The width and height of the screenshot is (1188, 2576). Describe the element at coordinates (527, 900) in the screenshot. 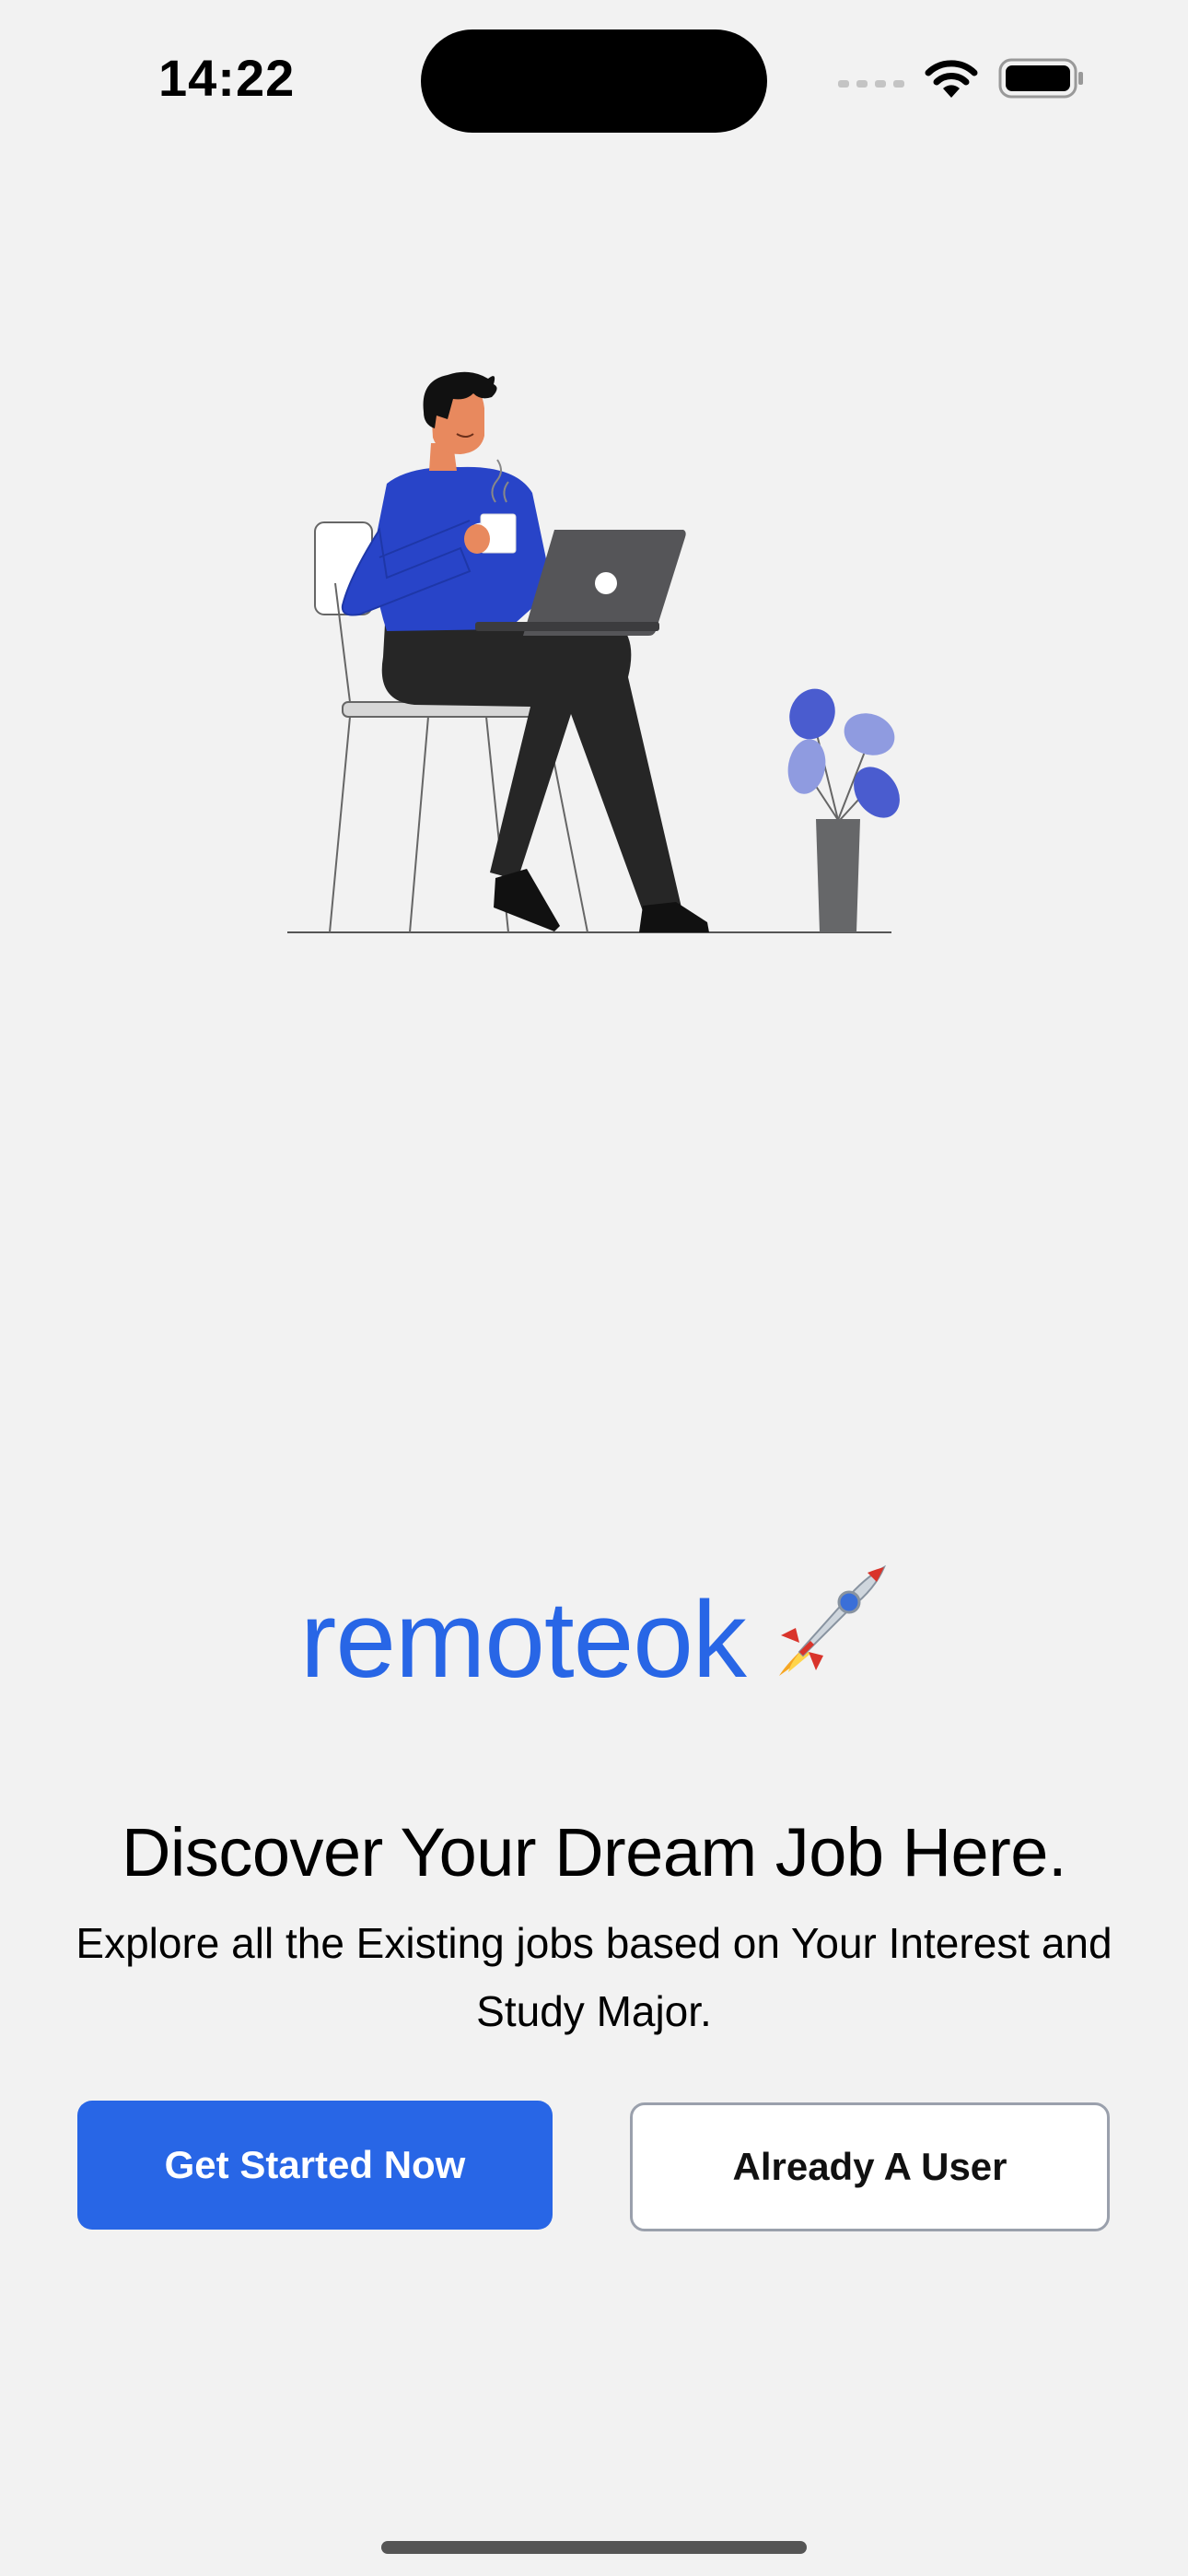

I see `person-shoe-left` at that location.